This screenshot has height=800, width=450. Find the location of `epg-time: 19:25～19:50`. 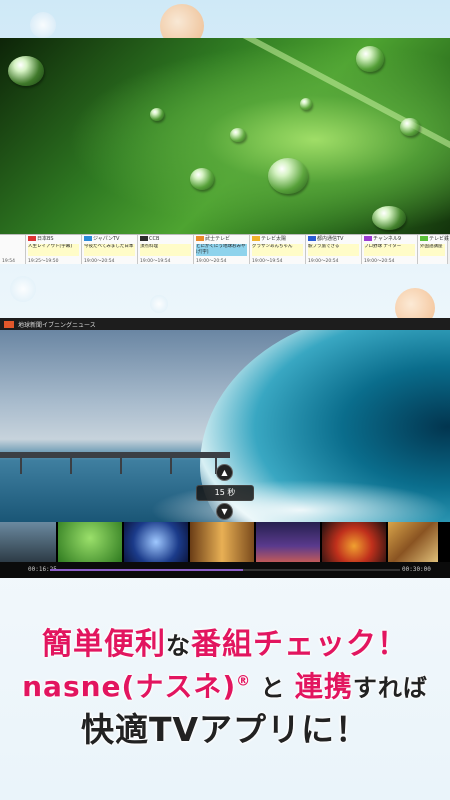

epg-time: 19:25～19:50 is located at coordinates (43, 261).